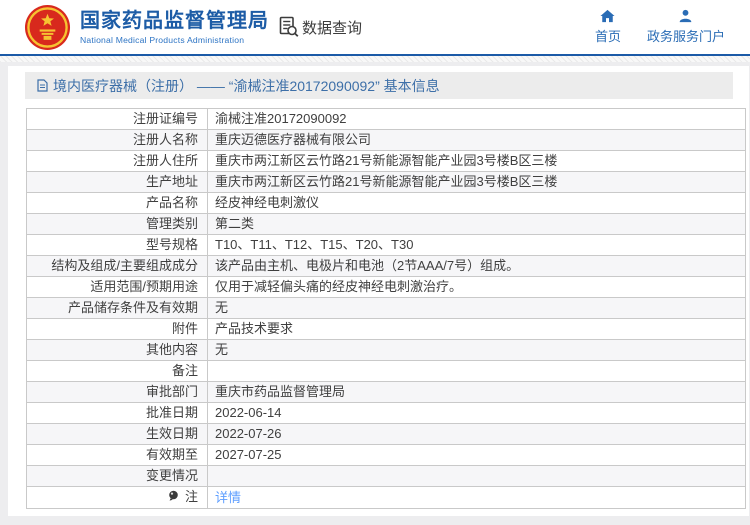 The image size is (750, 525). Describe the element at coordinates (228, 497) in the screenshot. I see `detail-link: 详情` at that location.